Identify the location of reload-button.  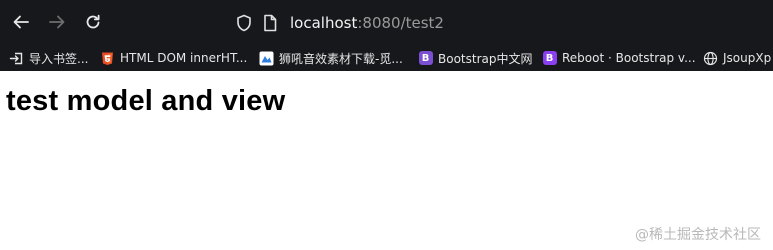
(93, 22).